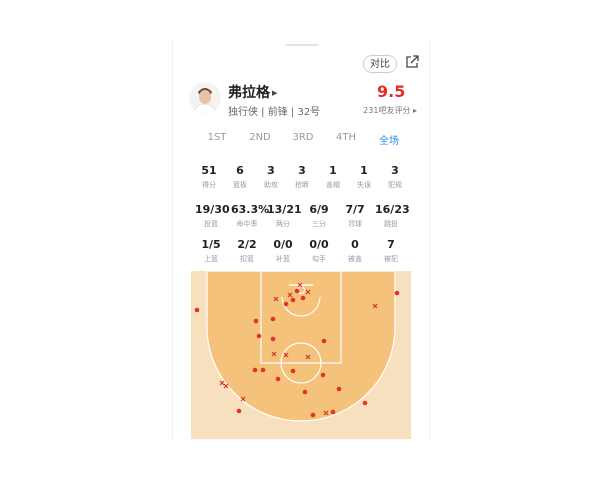 This screenshot has height=480, width=600. Describe the element at coordinates (333, 176) in the screenshot. I see `stat-blocks: 1 盖帽` at that location.